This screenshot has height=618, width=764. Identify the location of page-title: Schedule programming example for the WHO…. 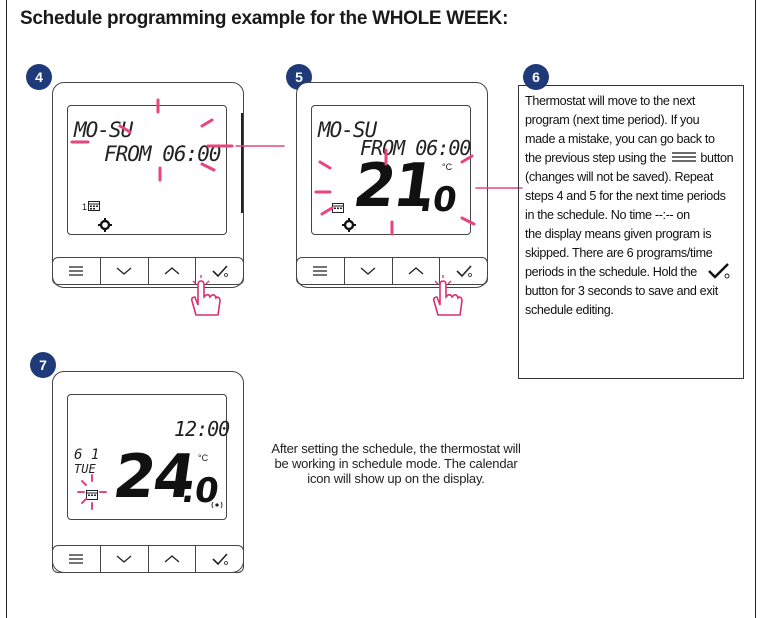
(264, 18).